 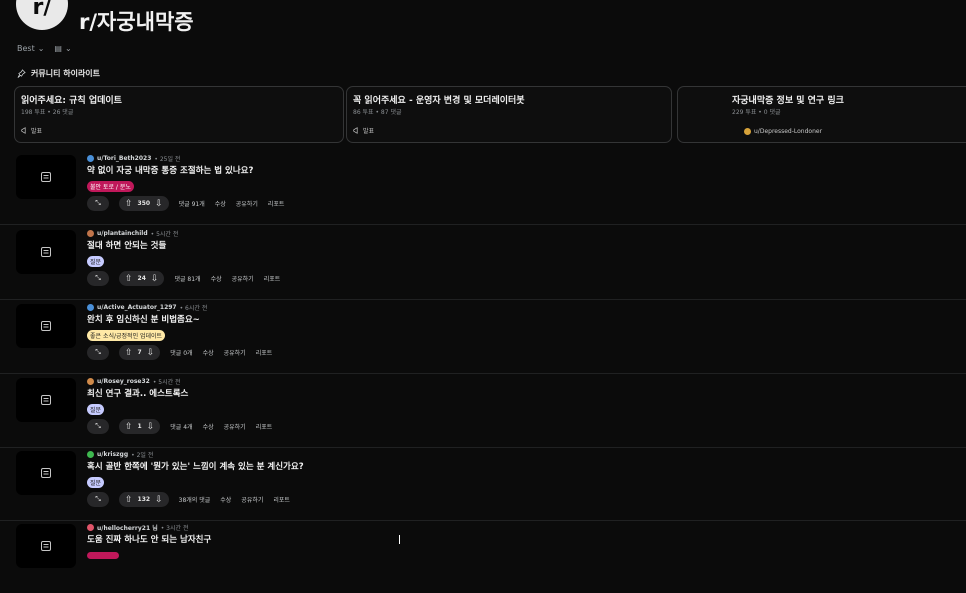 What do you see at coordinates (174, 528) in the screenshot?
I see `post-time: • 3시간 전` at bounding box center [174, 528].